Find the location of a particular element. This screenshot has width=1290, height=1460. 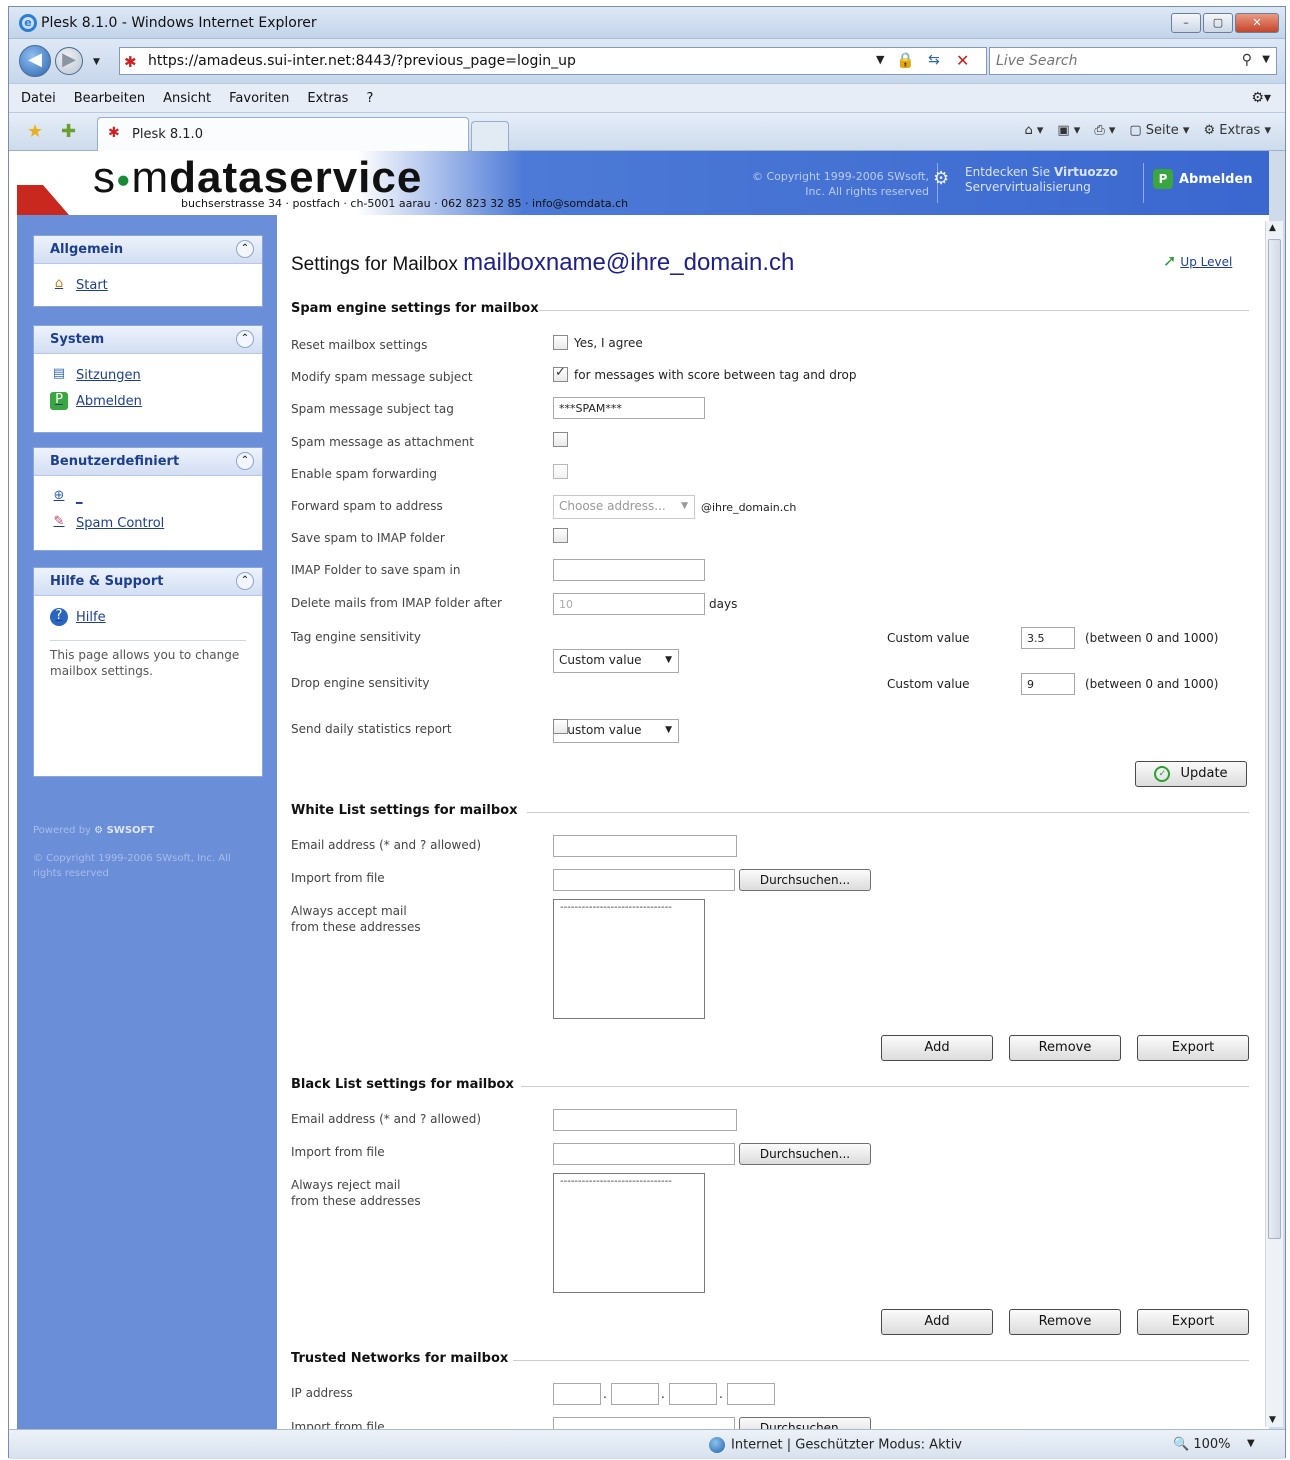

section-rule is located at coordinates (885, 1086).